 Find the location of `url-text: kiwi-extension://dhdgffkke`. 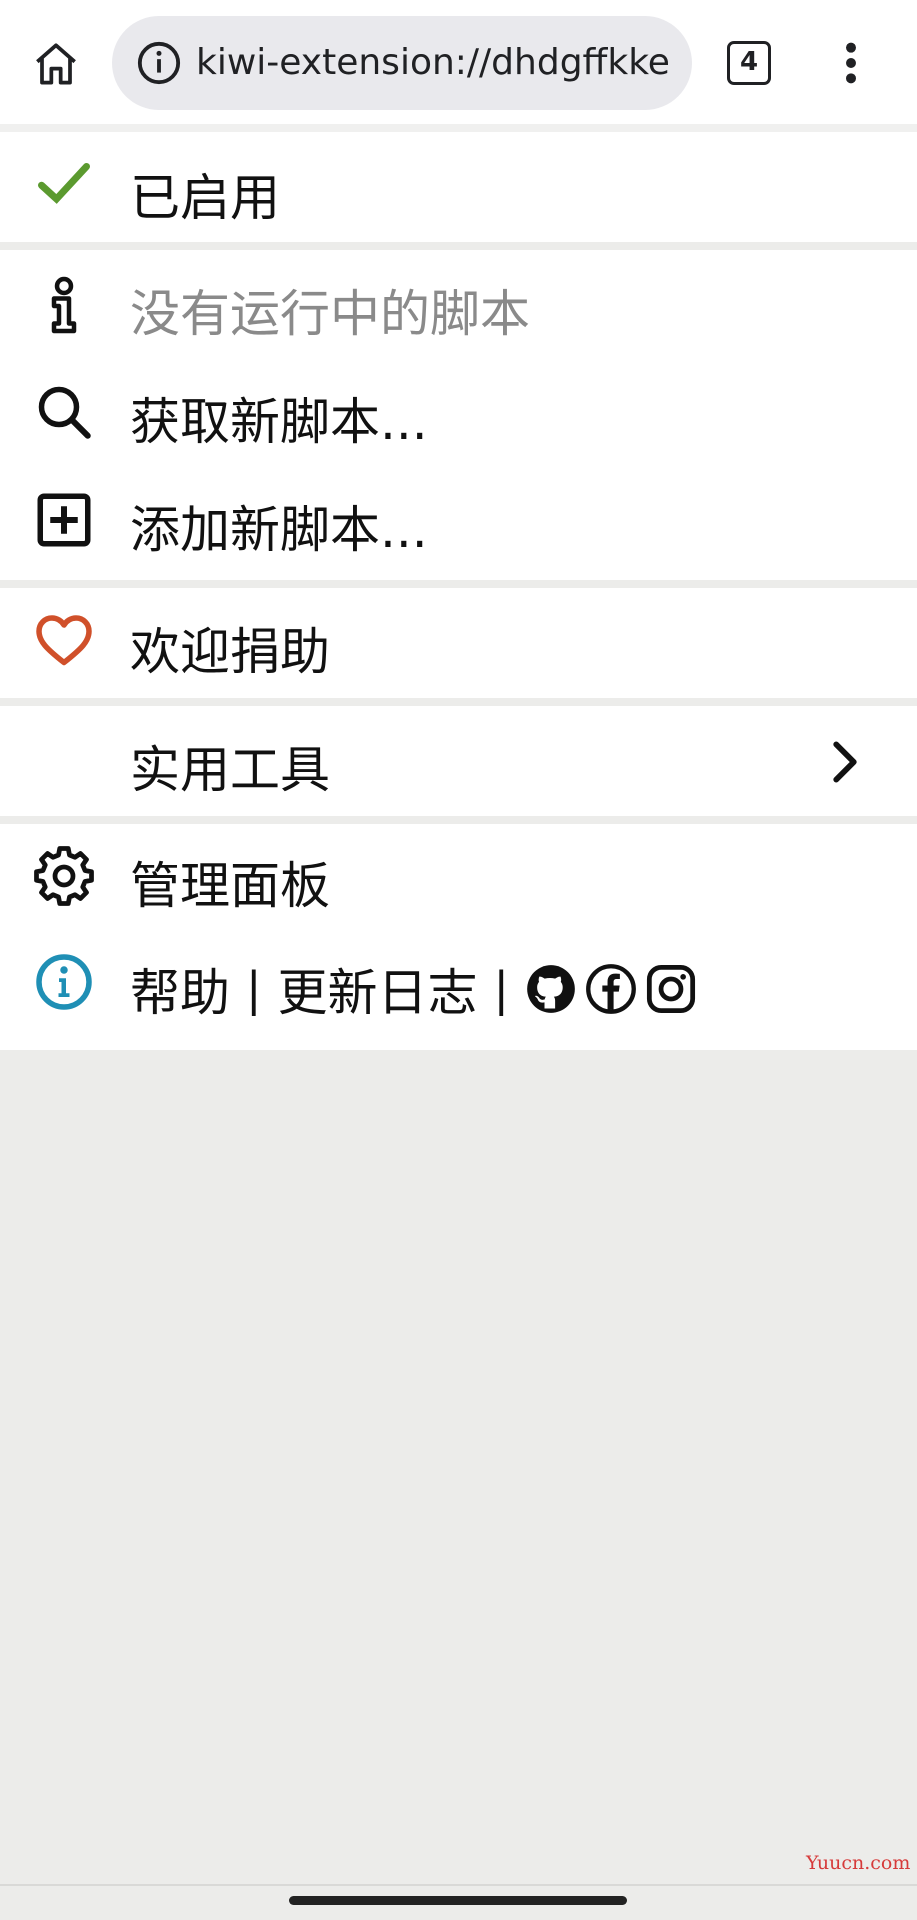

url-text: kiwi-extension://dhdgffkke is located at coordinates (433, 62).